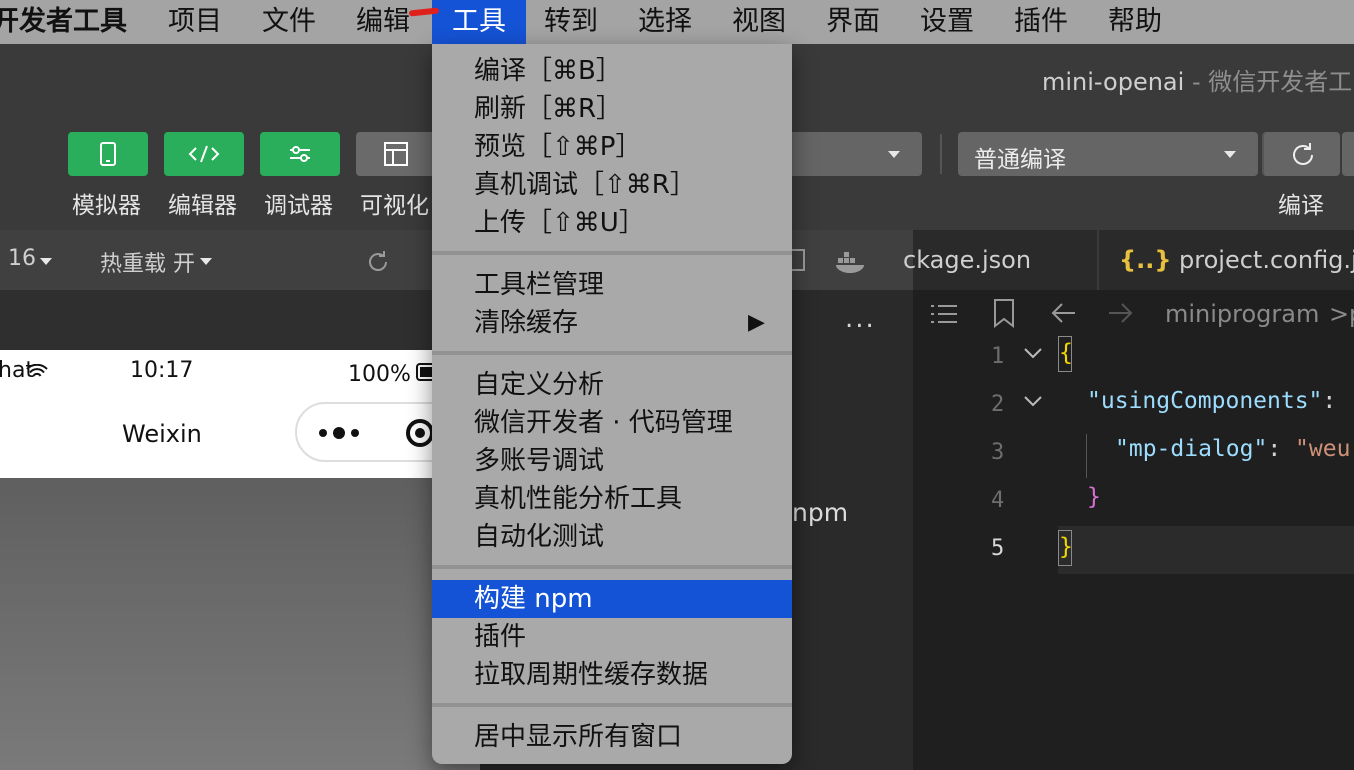  I want to click on rotate-icon, so click(378, 262).